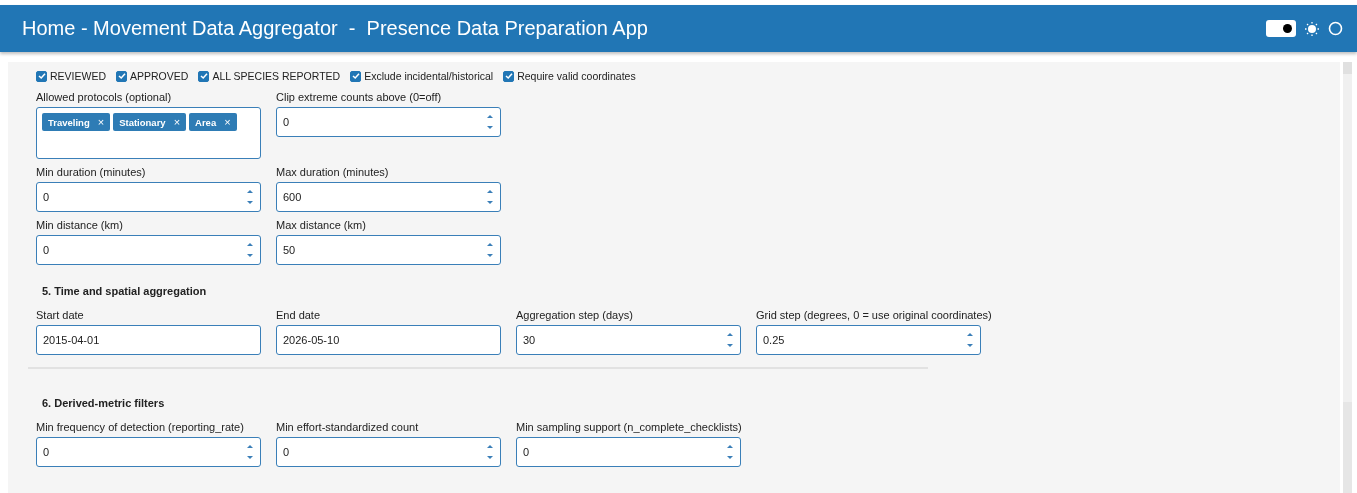  I want to click on scrollbar, so click(1347, 277).